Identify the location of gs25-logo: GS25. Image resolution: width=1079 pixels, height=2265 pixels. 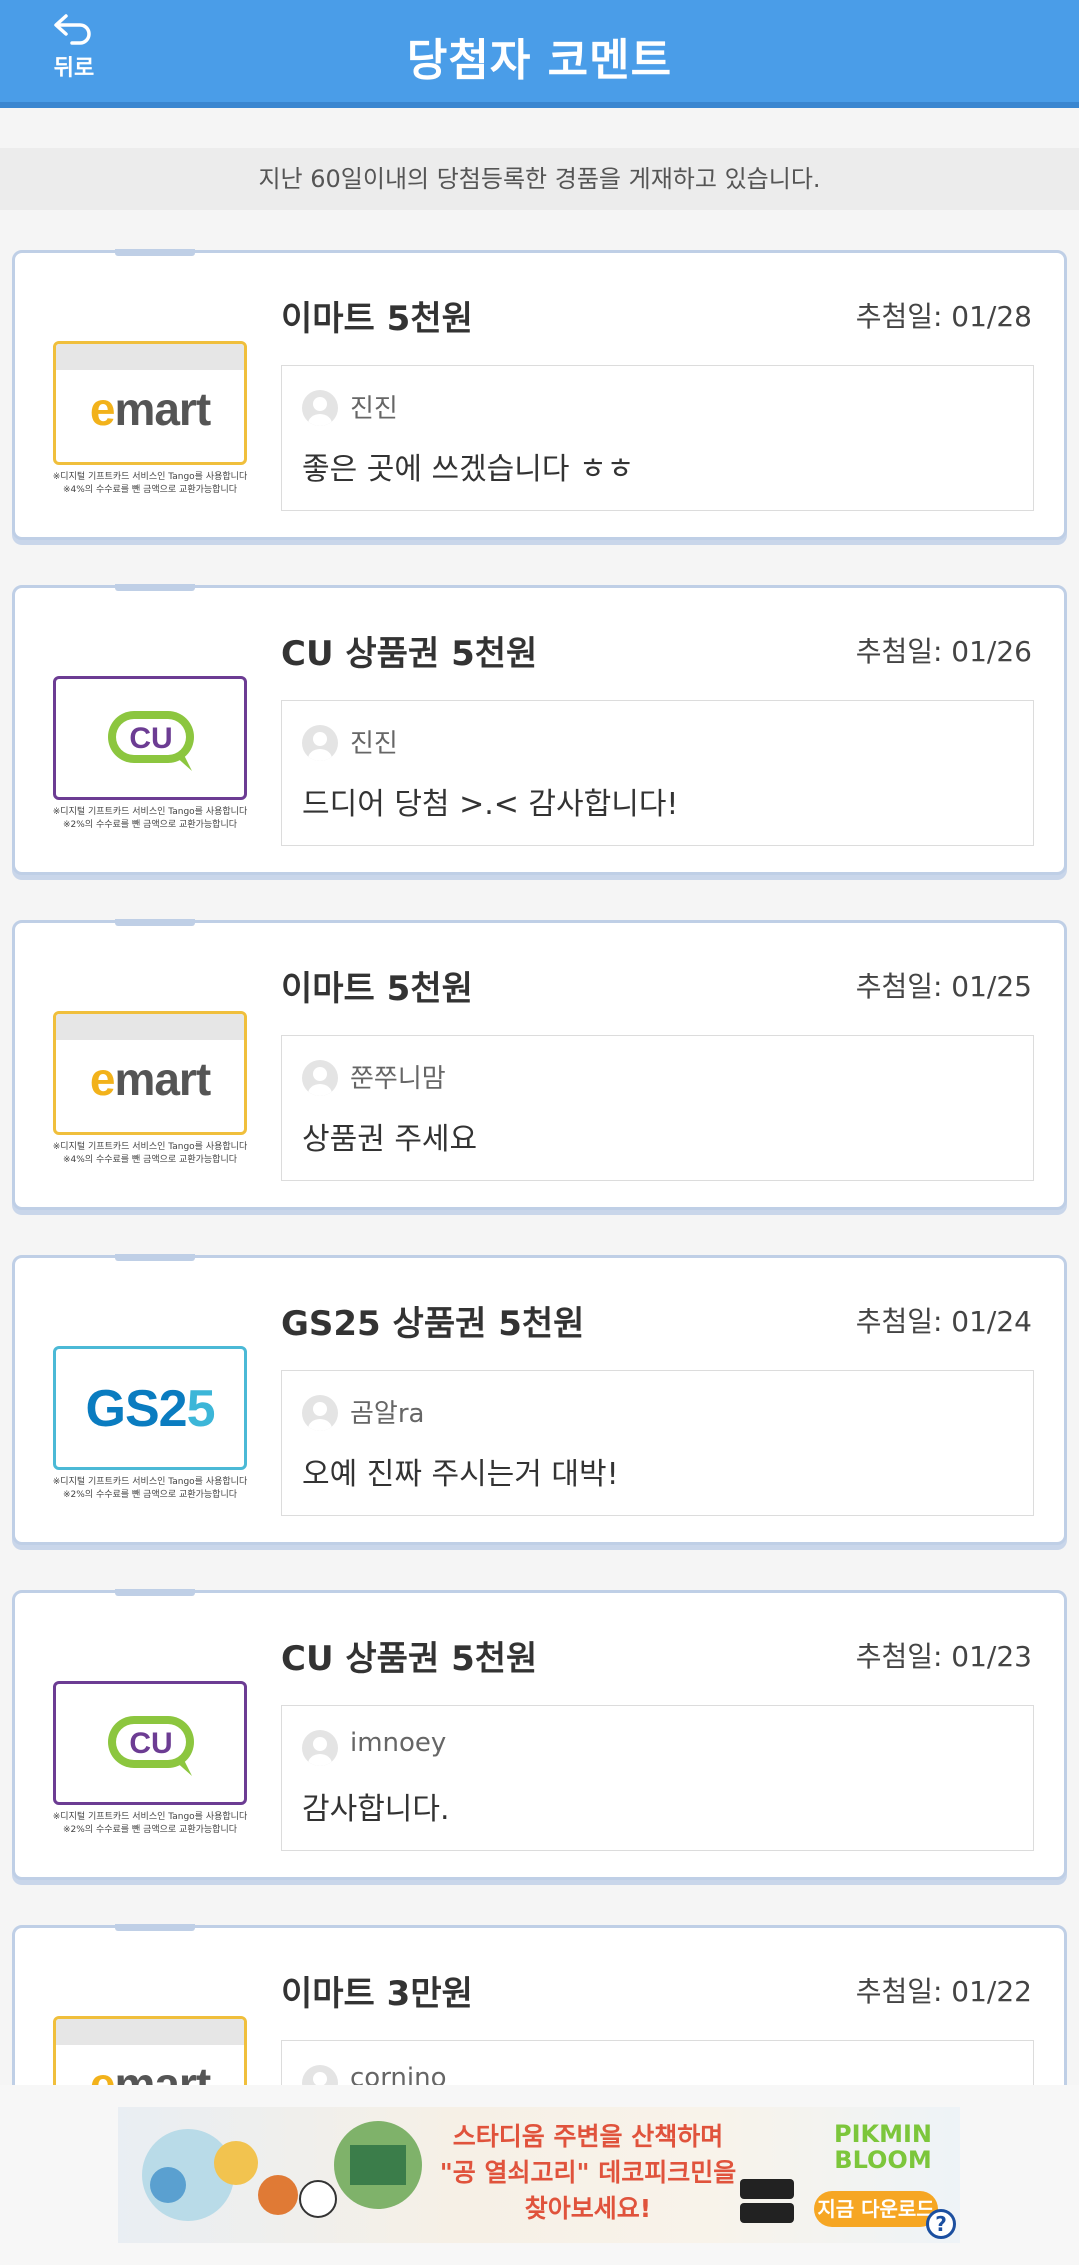
(150, 1409).